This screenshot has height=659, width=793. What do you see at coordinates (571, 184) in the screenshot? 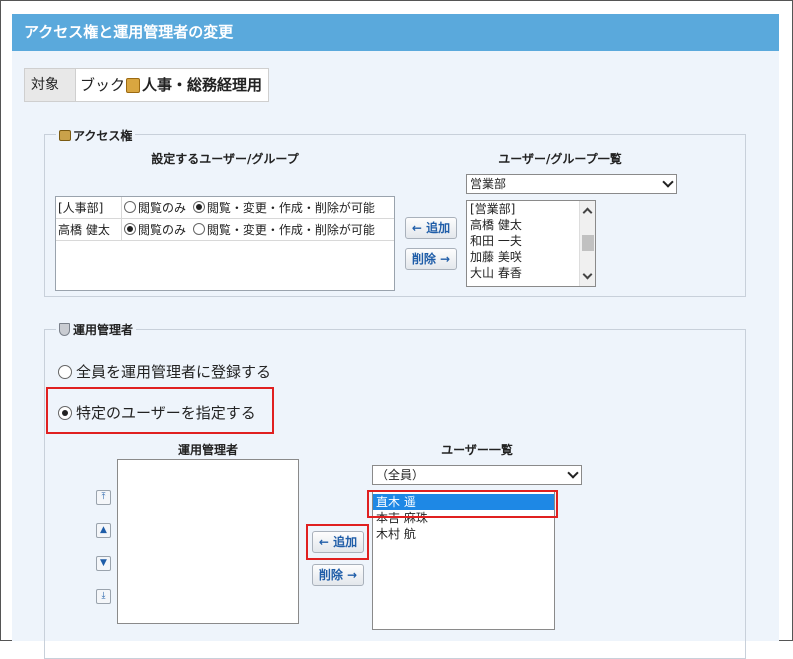
I see `access-group-select: 営業部` at bounding box center [571, 184].